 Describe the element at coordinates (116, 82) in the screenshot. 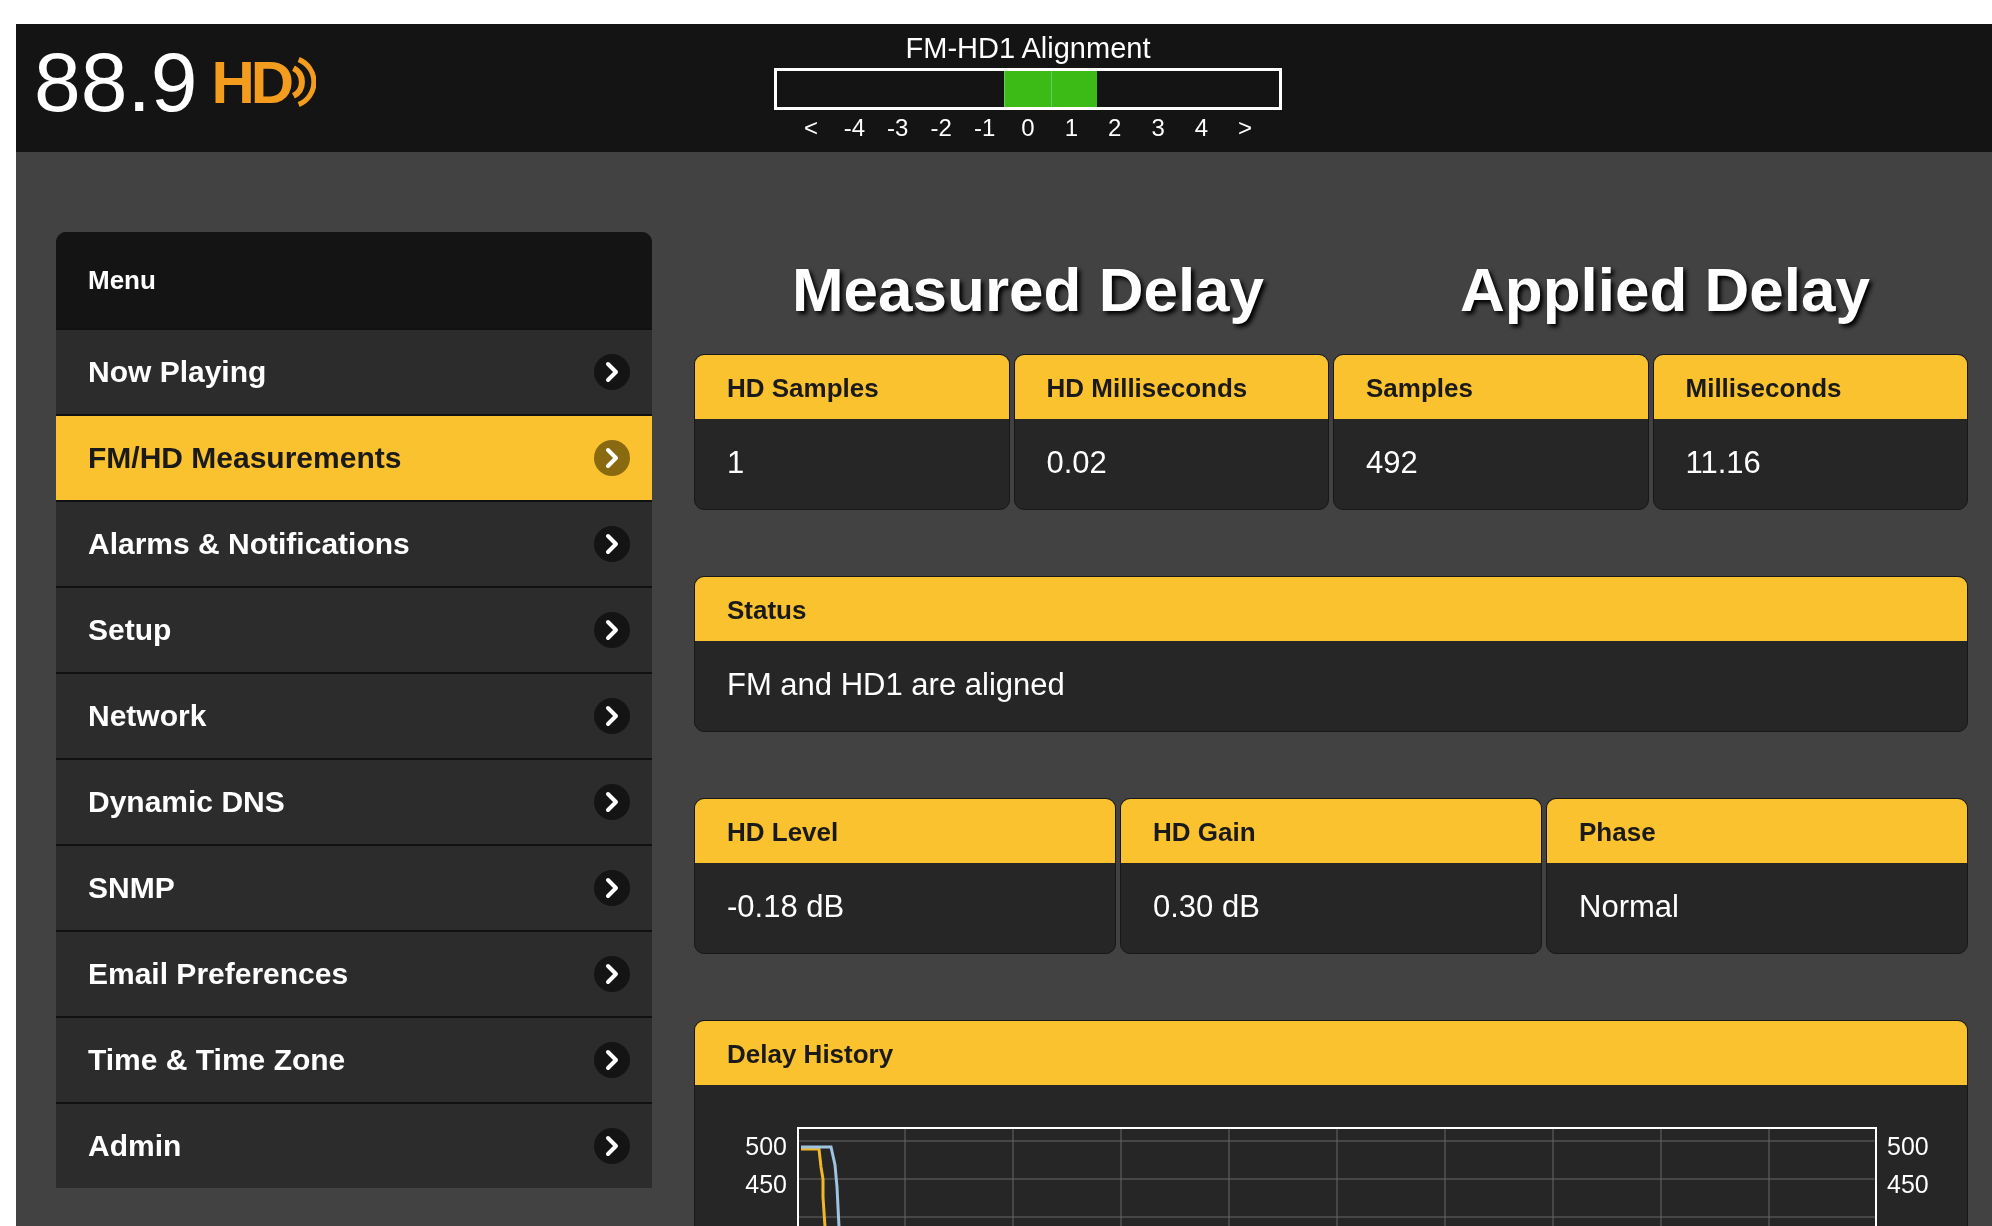

I see `station-frequency: 88.9` at that location.